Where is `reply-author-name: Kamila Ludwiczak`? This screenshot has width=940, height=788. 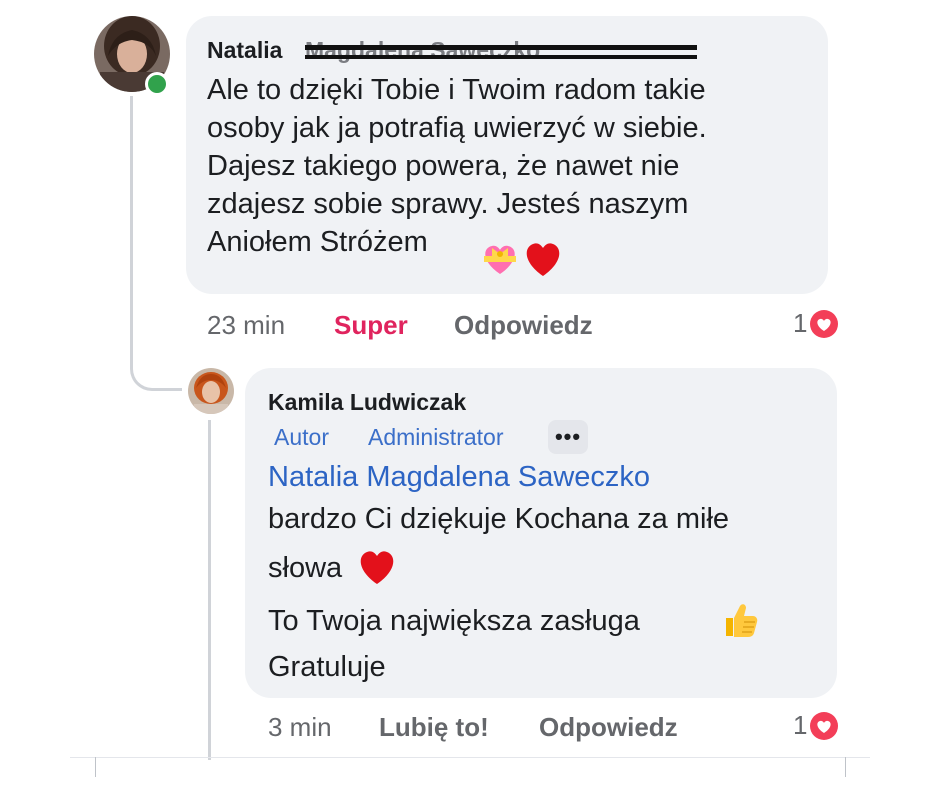 reply-author-name: Kamila Ludwiczak is located at coordinates (367, 402).